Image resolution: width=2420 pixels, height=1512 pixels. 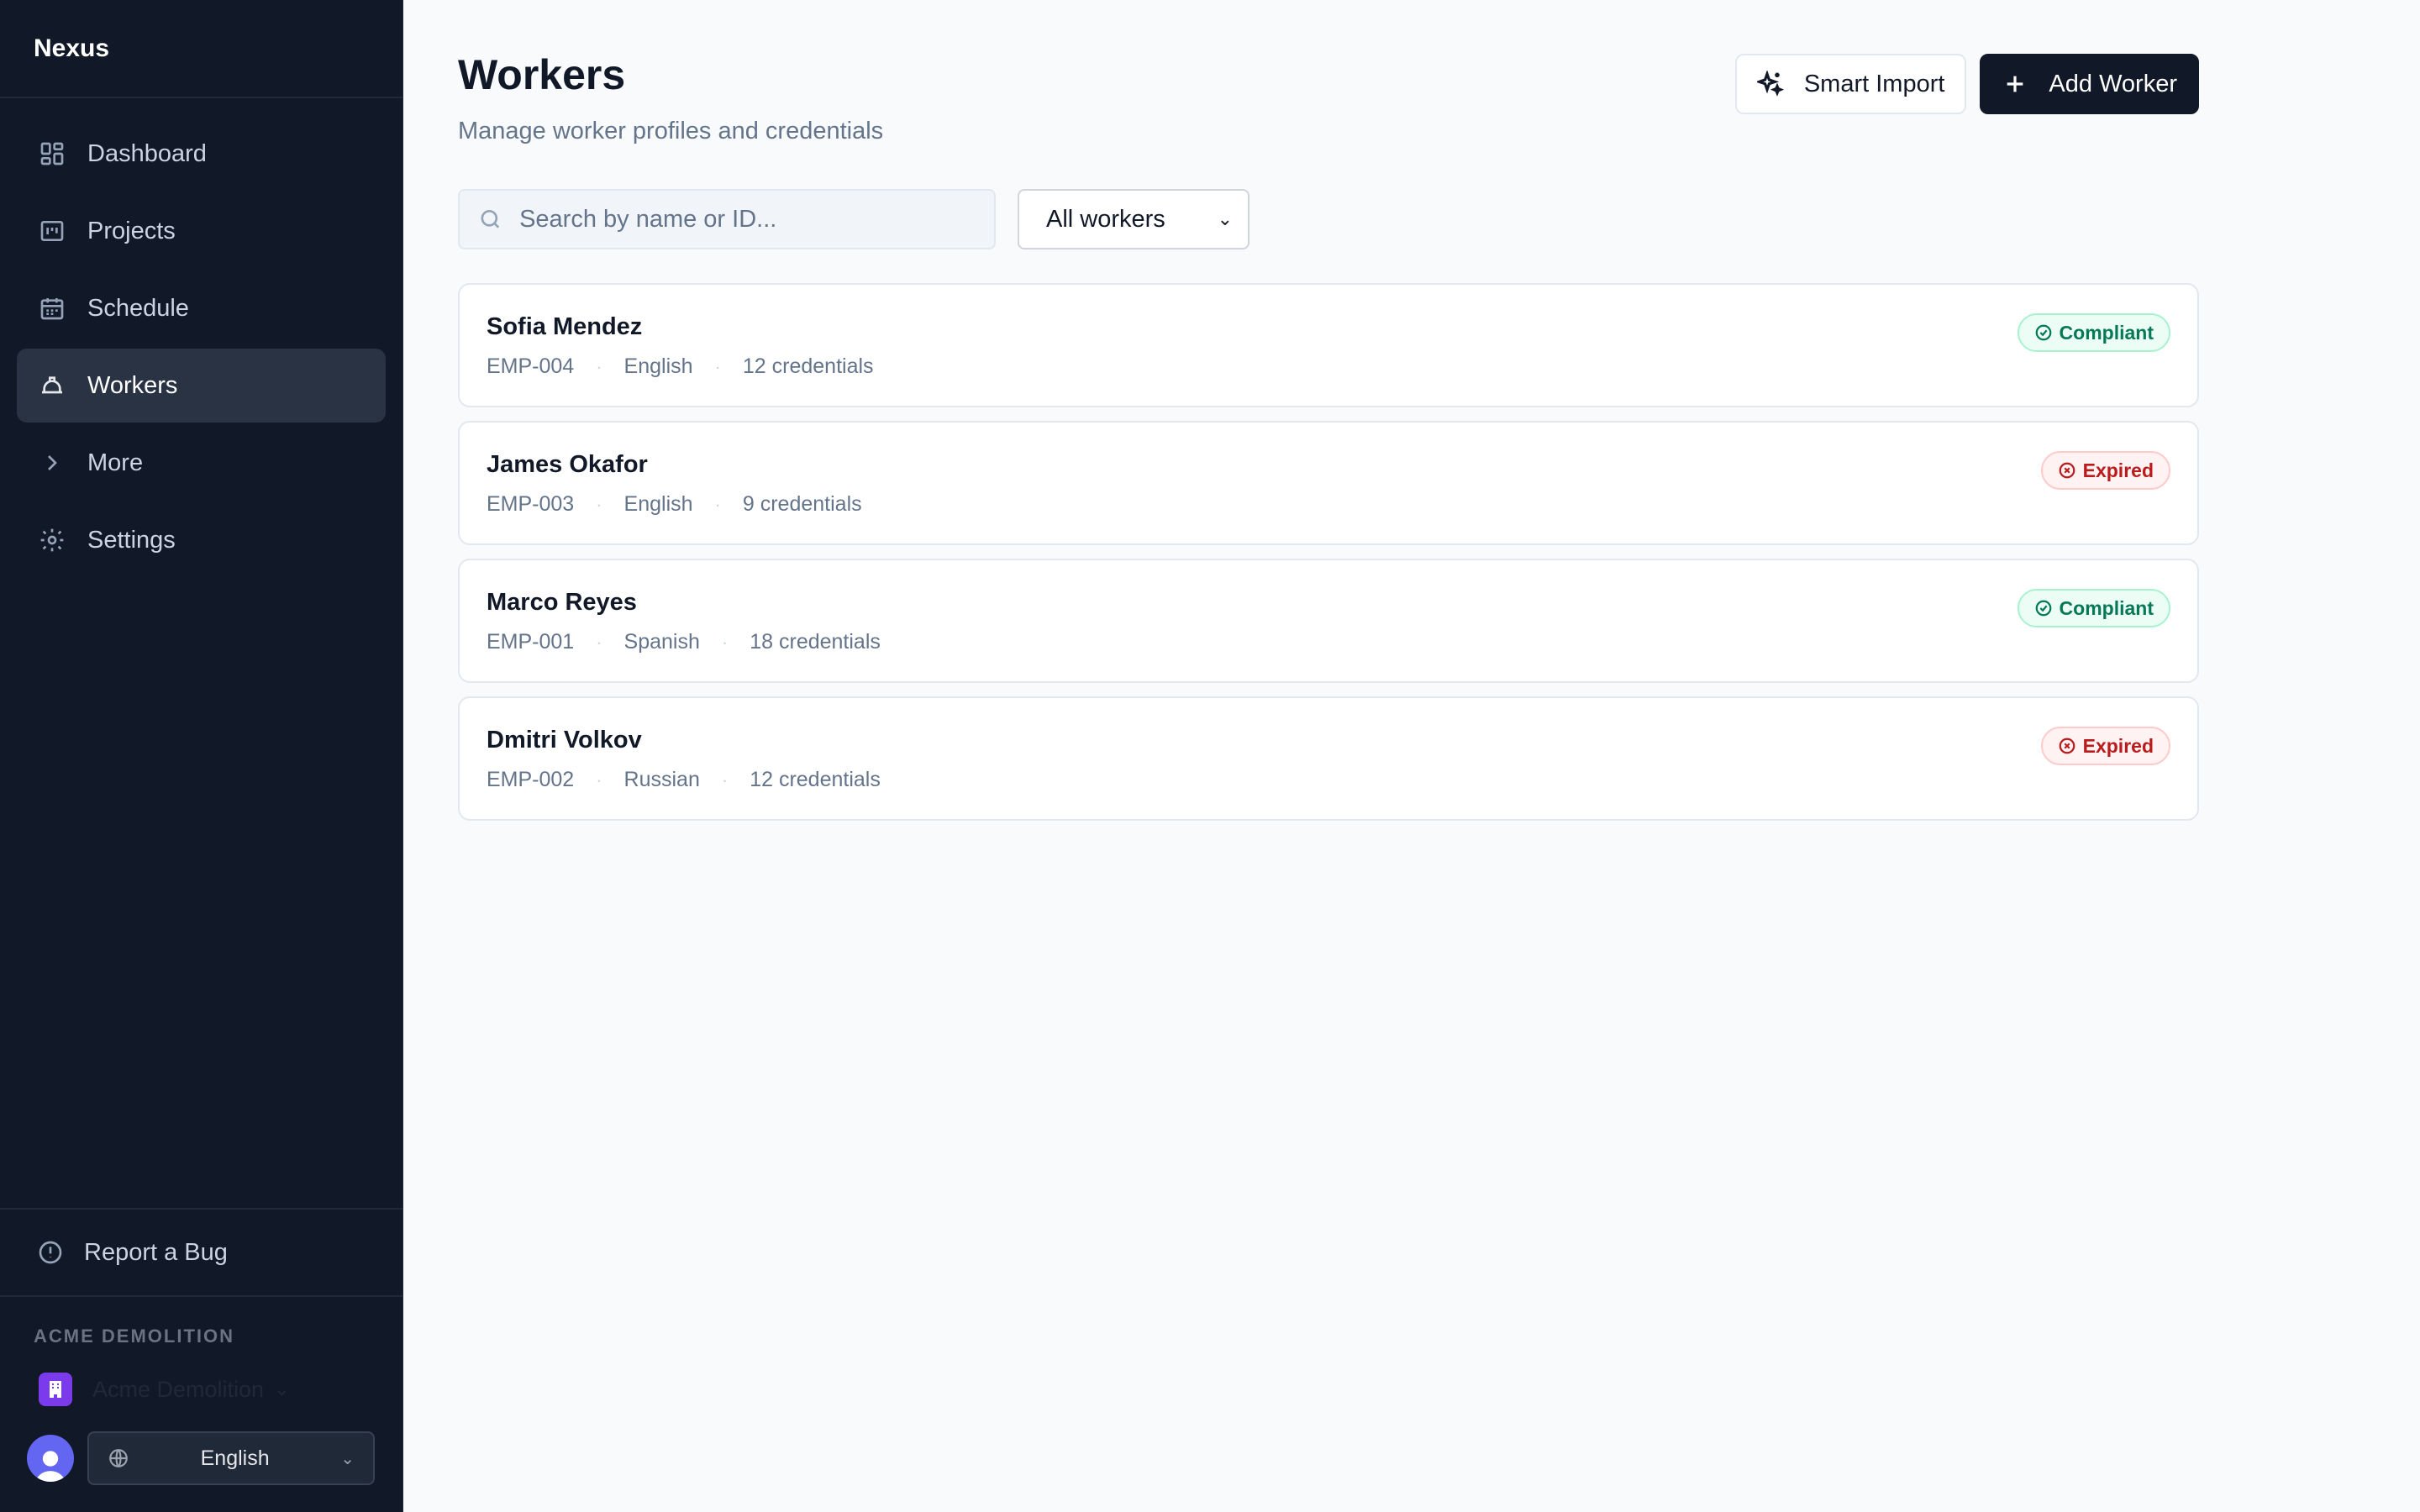 I want to click on header-actions: Smart Import Add Worker, so click(x=1967, y=84).